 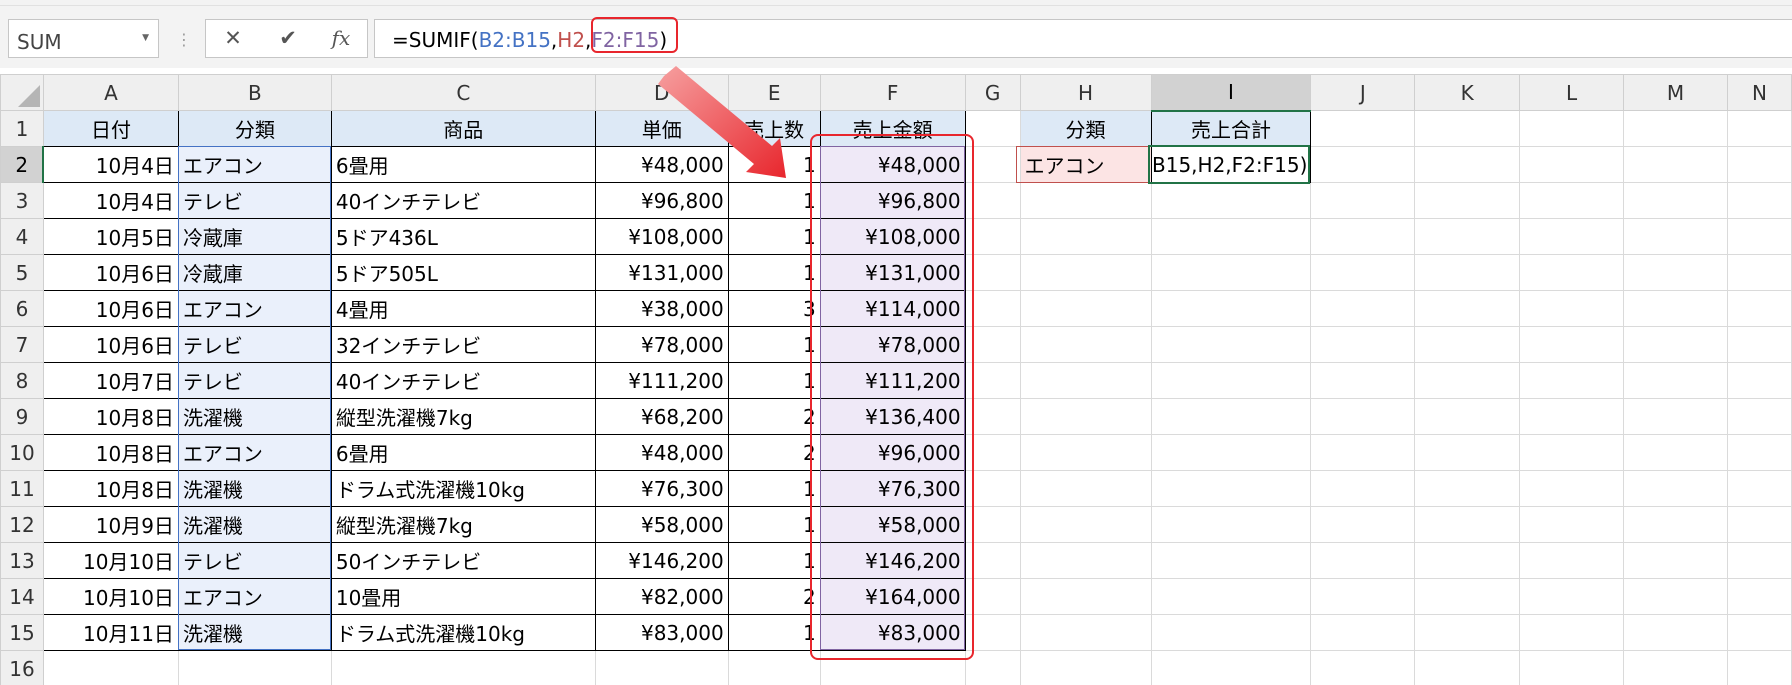 I want to click on table-cell: 50インチテレビ, so click(x=463, y=560).